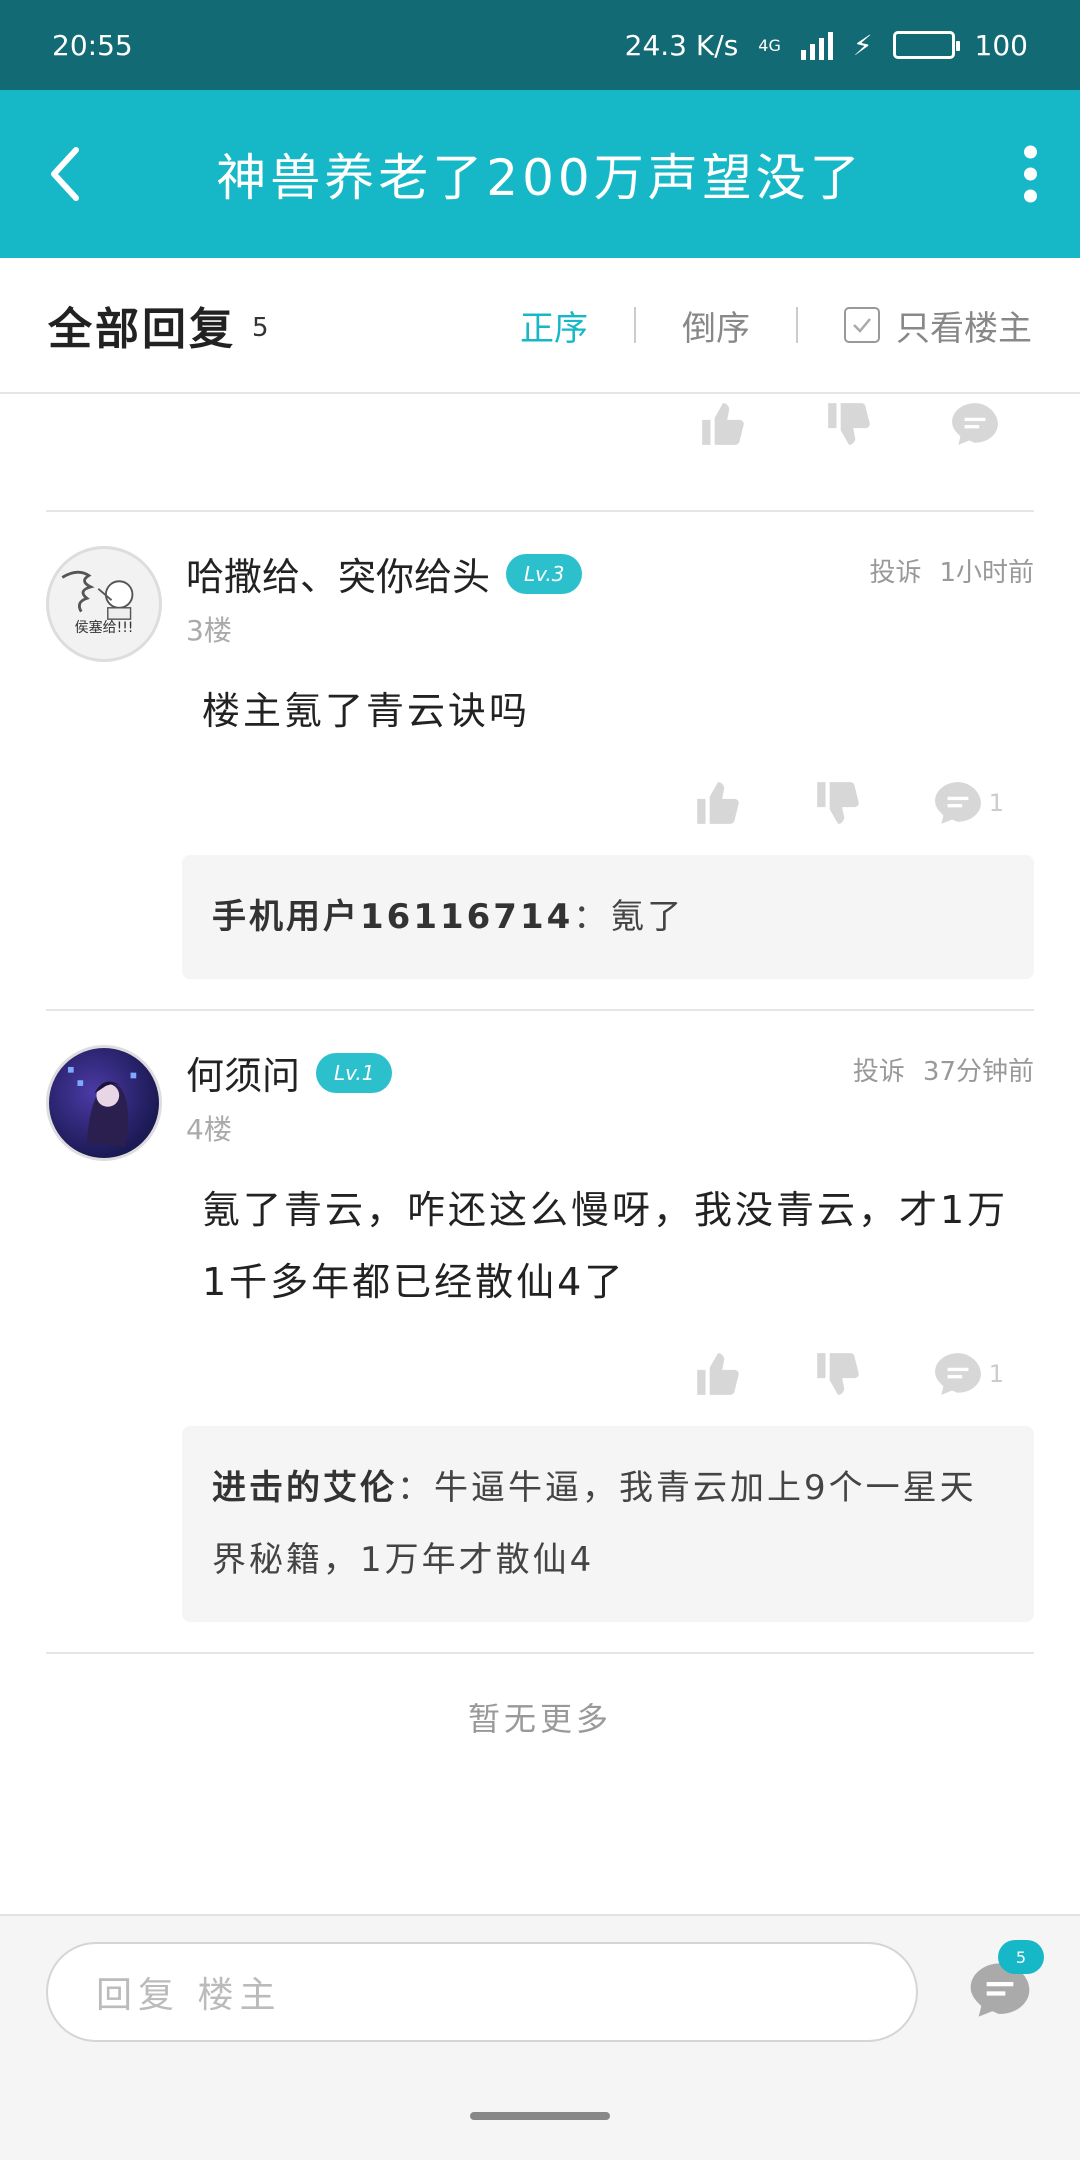 The width and height of the screenshot is (1080, 2160). I want to click on floor-number: 4楼, so click(209, 1129).